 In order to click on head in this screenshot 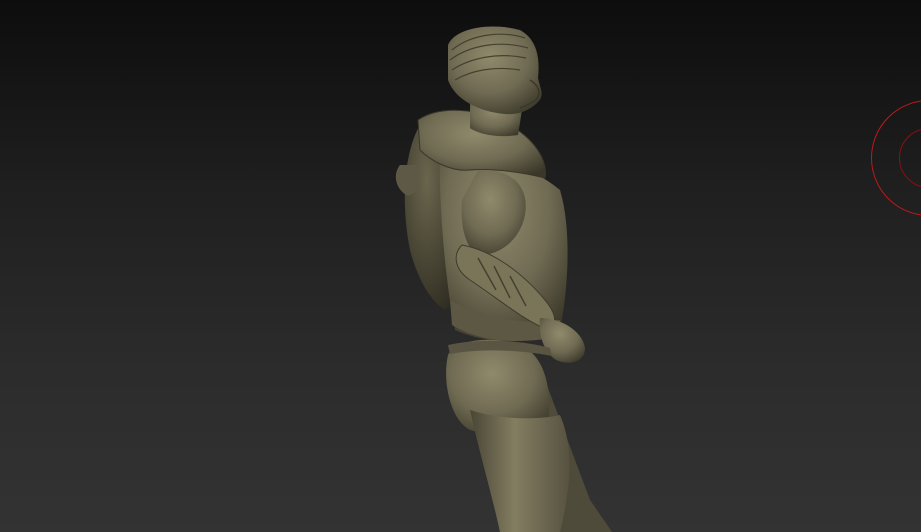, I will do `click(495, 70)`.